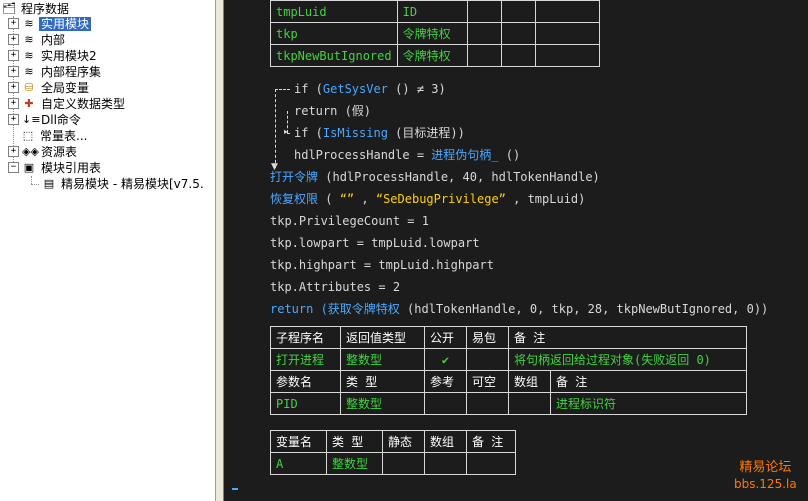  Describe the element at coordinates (301, 133) in the screenshot. I see `keyword: if` at that location.